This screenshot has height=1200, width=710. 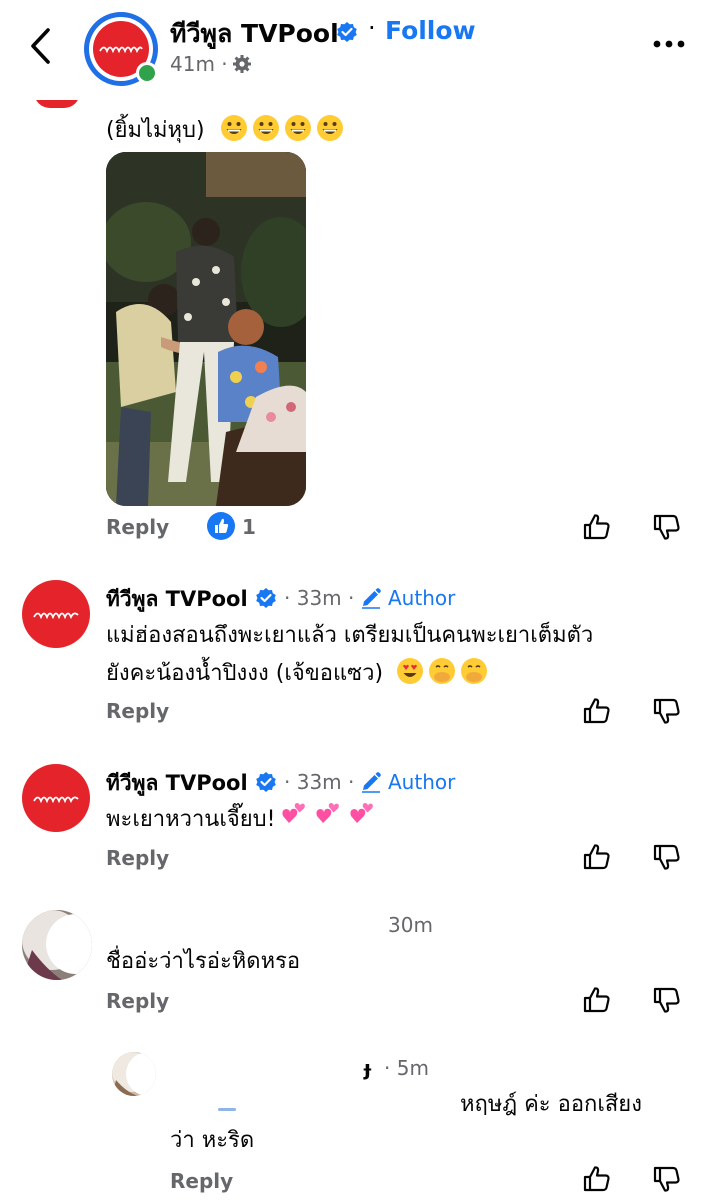 What do you see at coordinates (410, 925) in the screenshot?
I see `comment-time: 30m` at bounding box center [410, 925].